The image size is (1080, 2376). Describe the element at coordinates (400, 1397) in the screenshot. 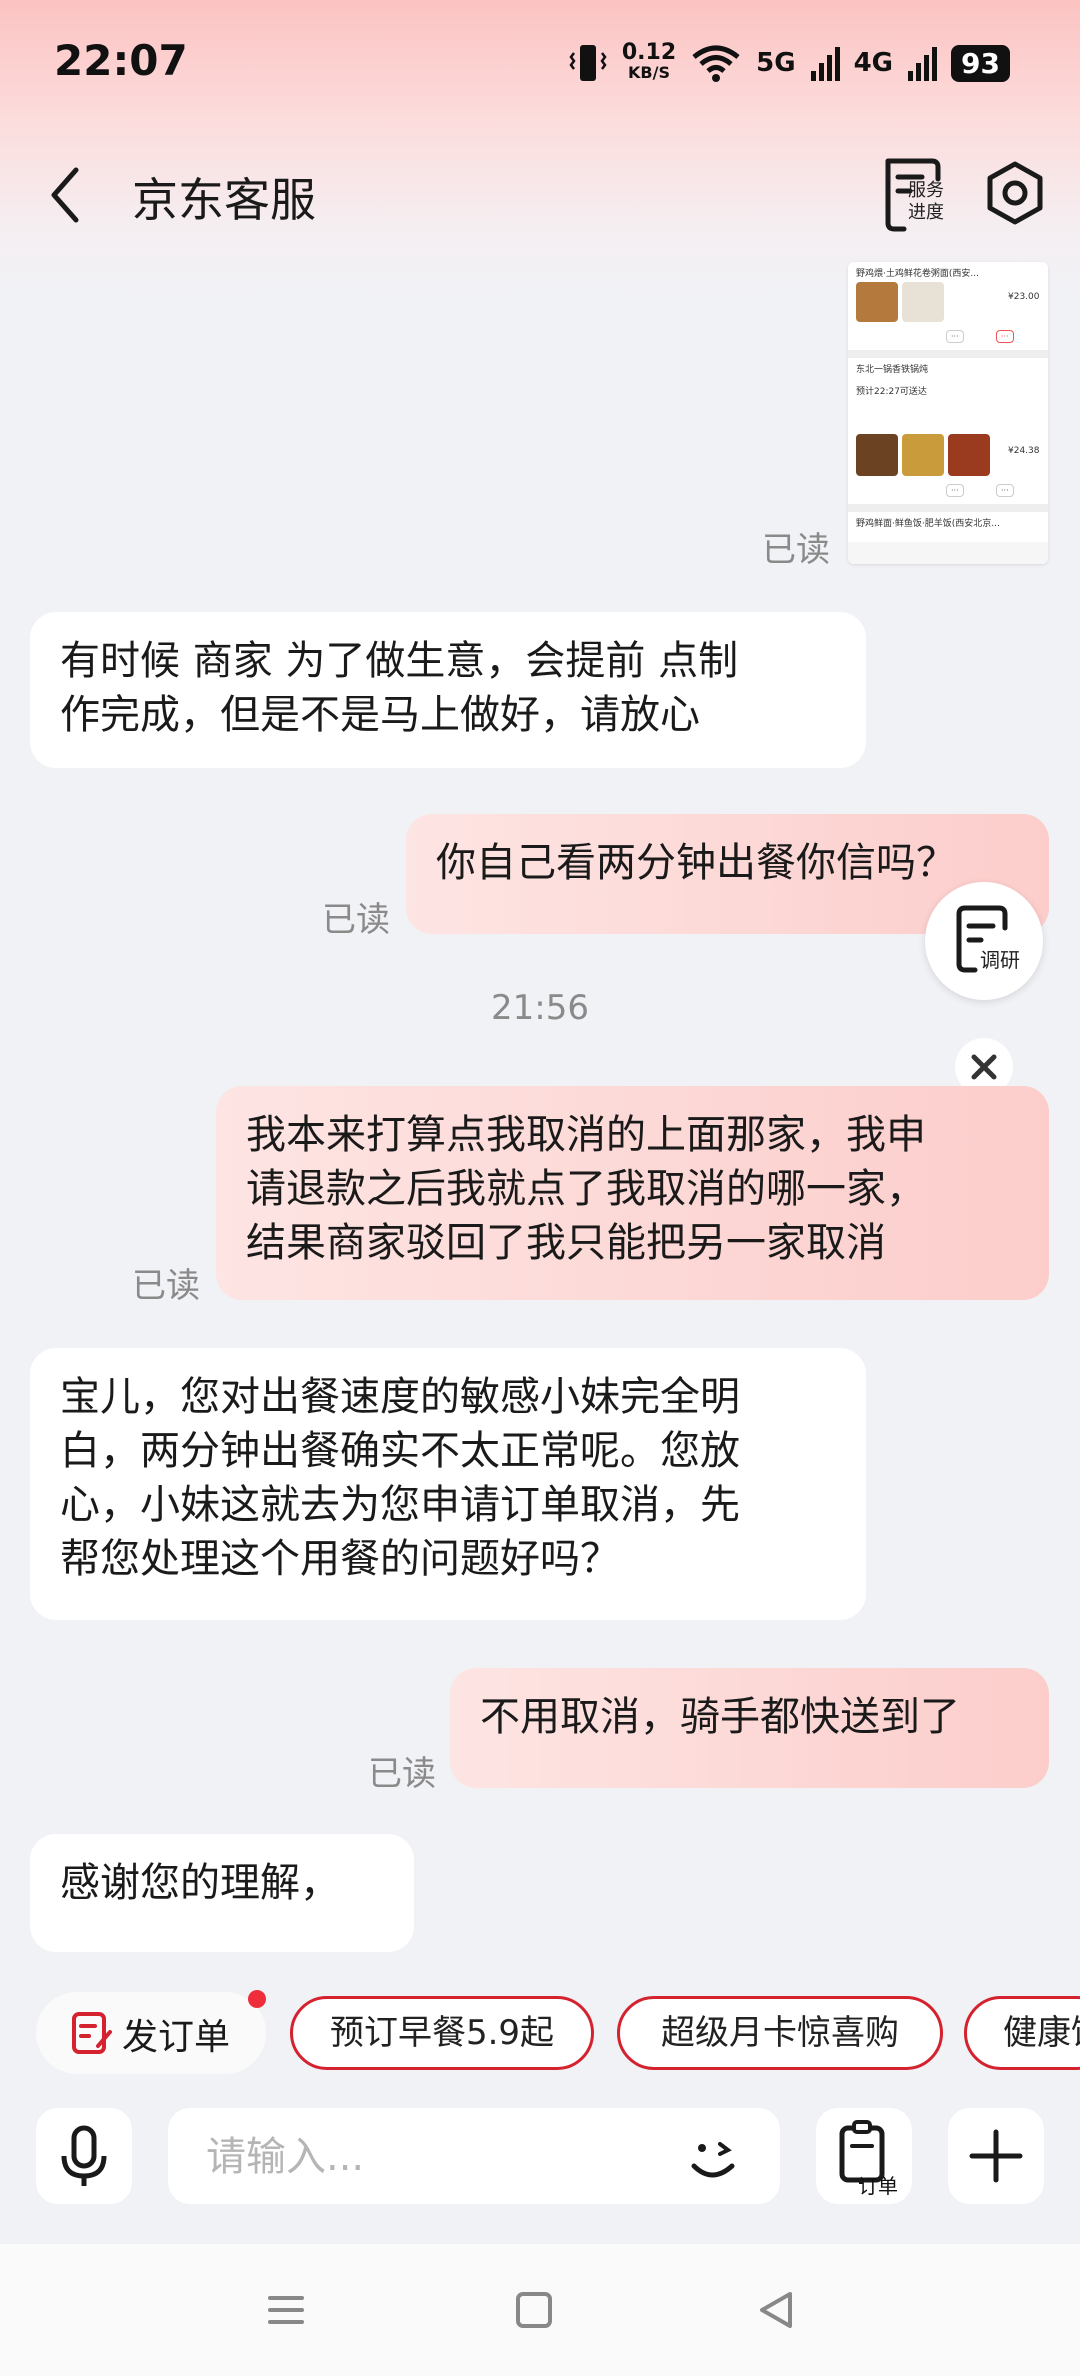

I see `message-text-line: 宝儿，您对出餐速度的敏感小妹完全明` at that location.